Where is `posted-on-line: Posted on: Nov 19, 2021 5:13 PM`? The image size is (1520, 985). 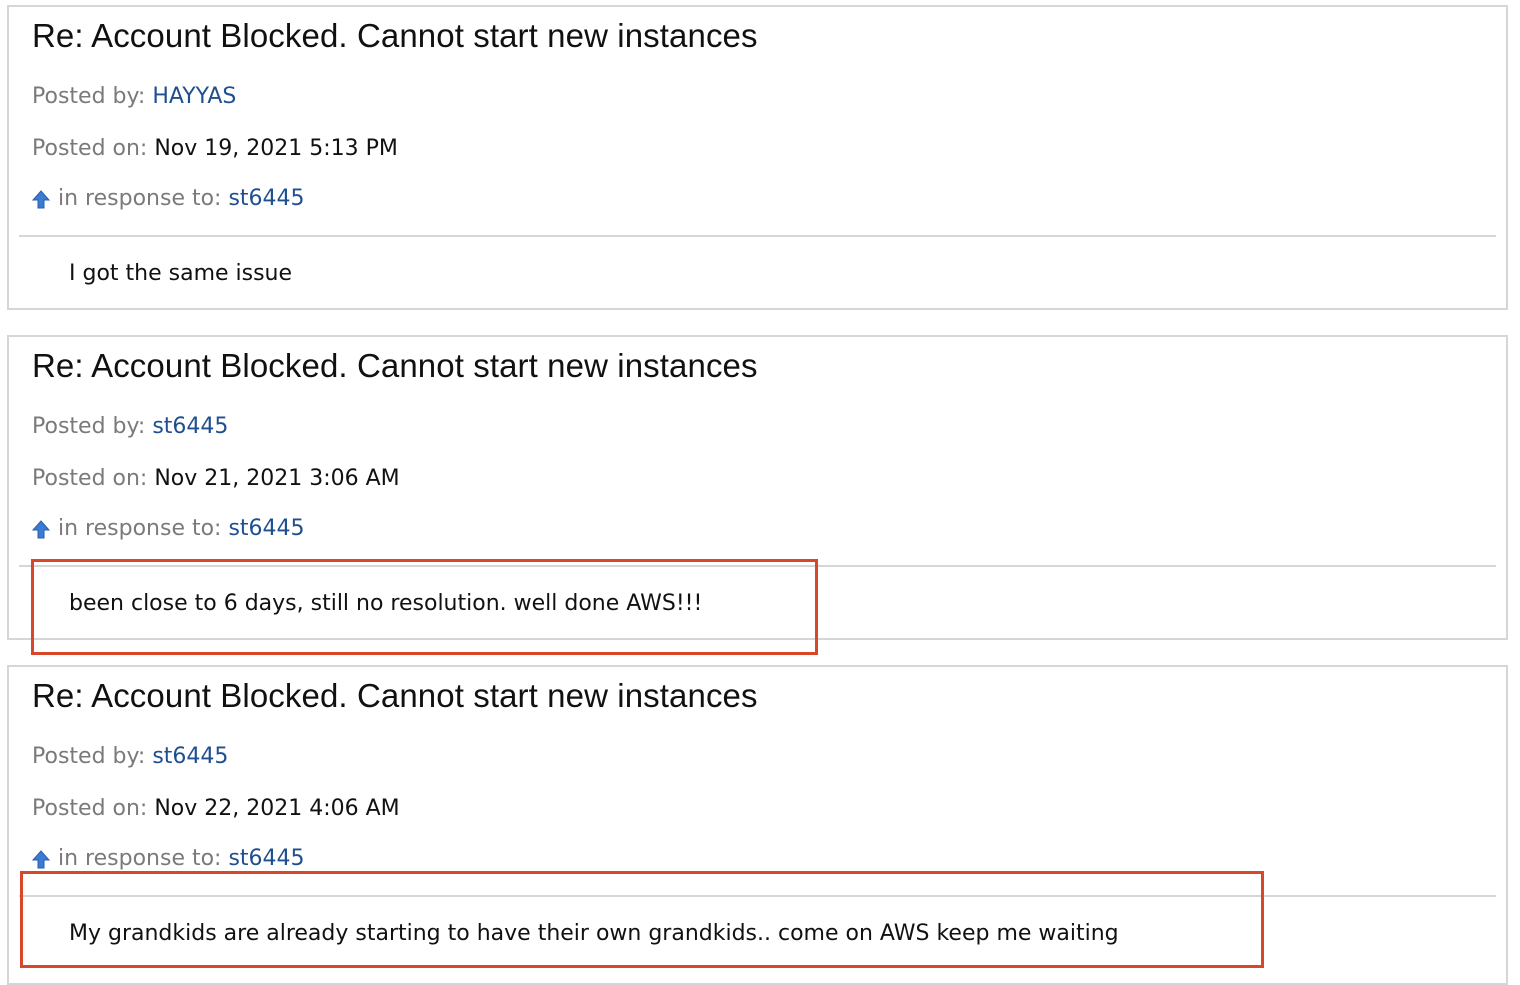
posted-on-line: Posted on: Nov 19, 2021 5:13 PM is located at coordinates (215, 148).